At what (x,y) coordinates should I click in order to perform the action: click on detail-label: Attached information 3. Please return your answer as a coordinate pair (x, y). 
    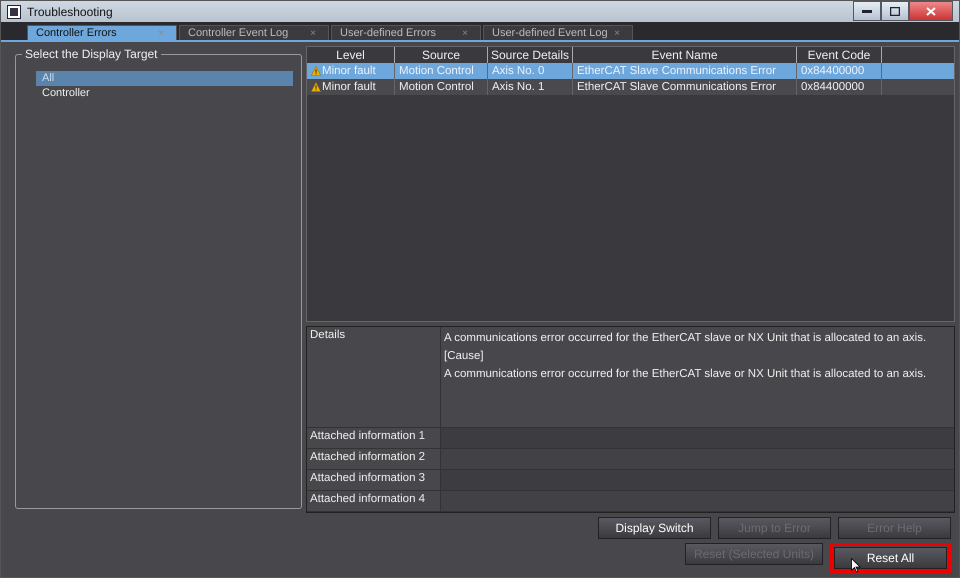
    Looking at the image, I should click on (374, 480).